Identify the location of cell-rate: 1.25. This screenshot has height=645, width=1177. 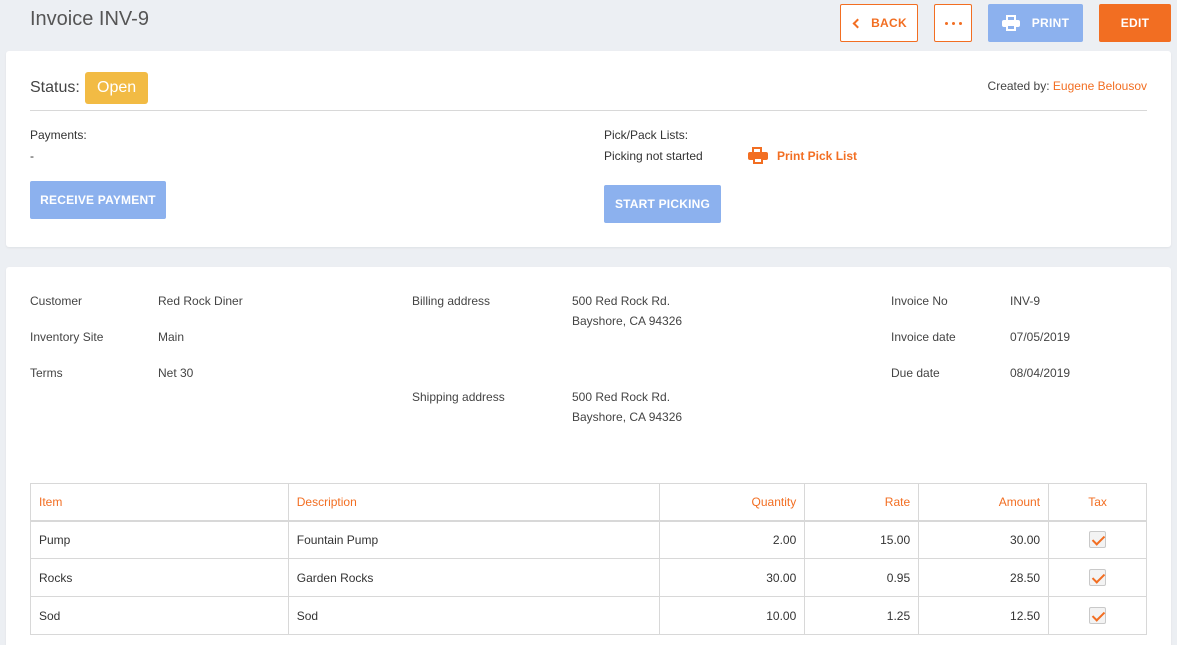
(862, 615).